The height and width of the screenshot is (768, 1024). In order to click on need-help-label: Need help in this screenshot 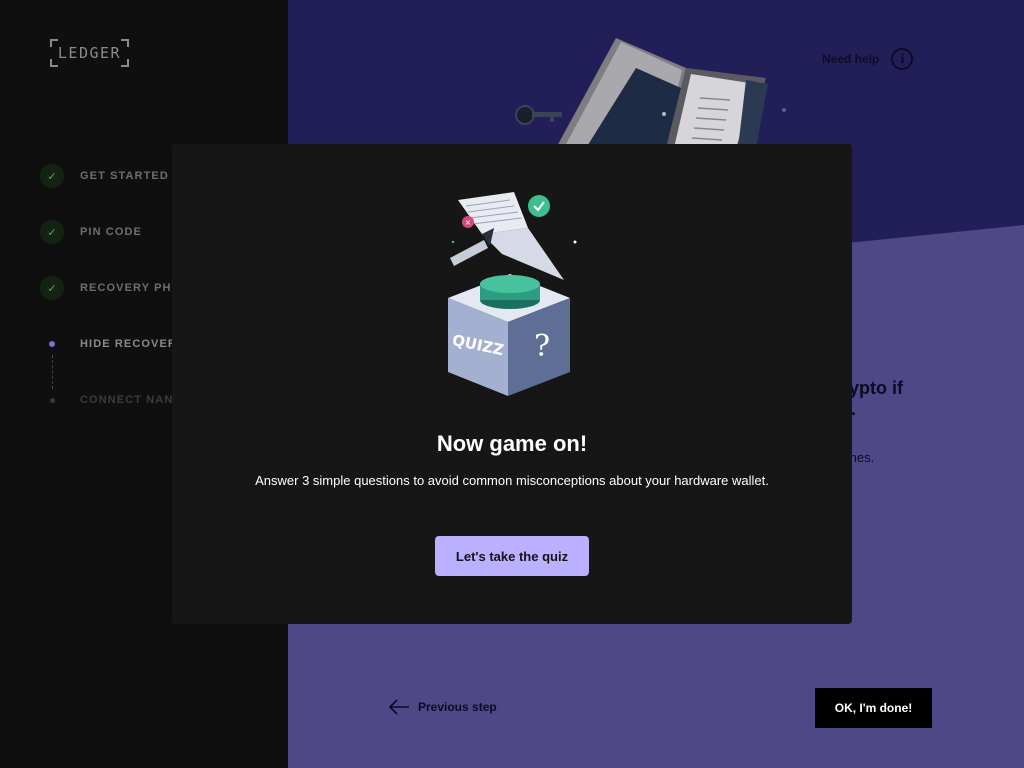, I will do `click(851, 59)`.